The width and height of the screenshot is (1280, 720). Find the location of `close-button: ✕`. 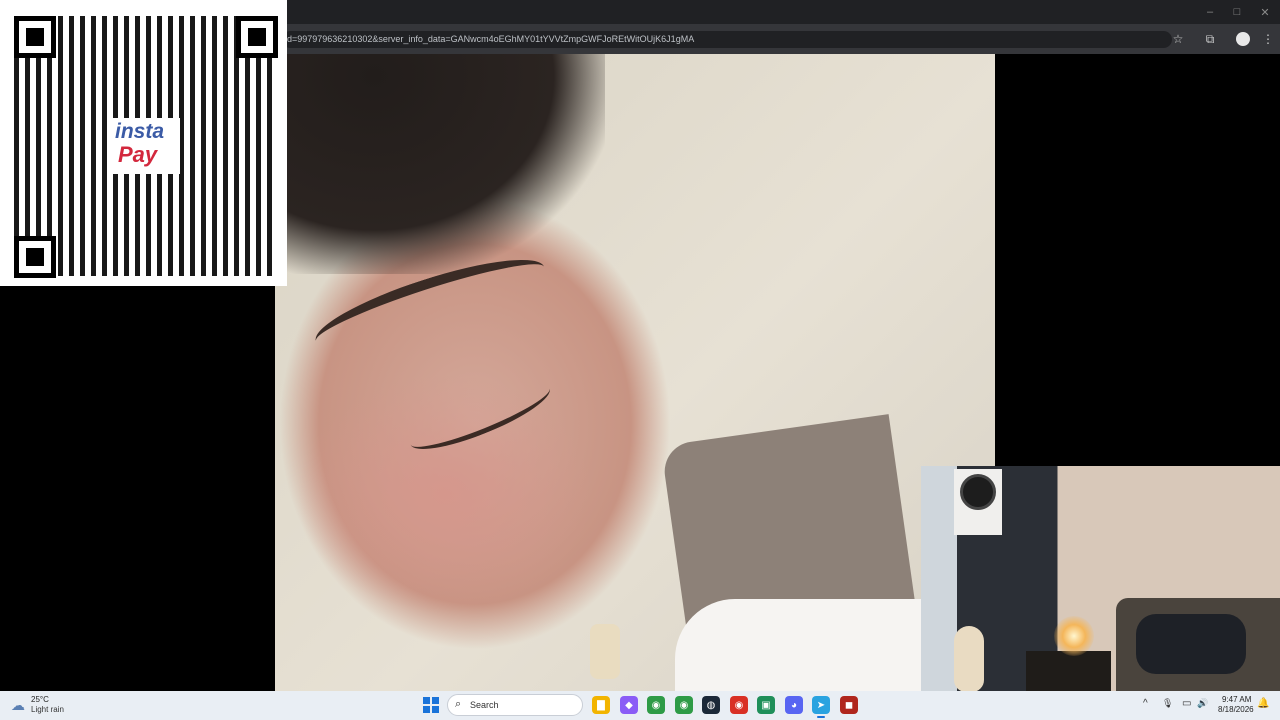

close-button: ✕ is located at coordinates (1265, 12).